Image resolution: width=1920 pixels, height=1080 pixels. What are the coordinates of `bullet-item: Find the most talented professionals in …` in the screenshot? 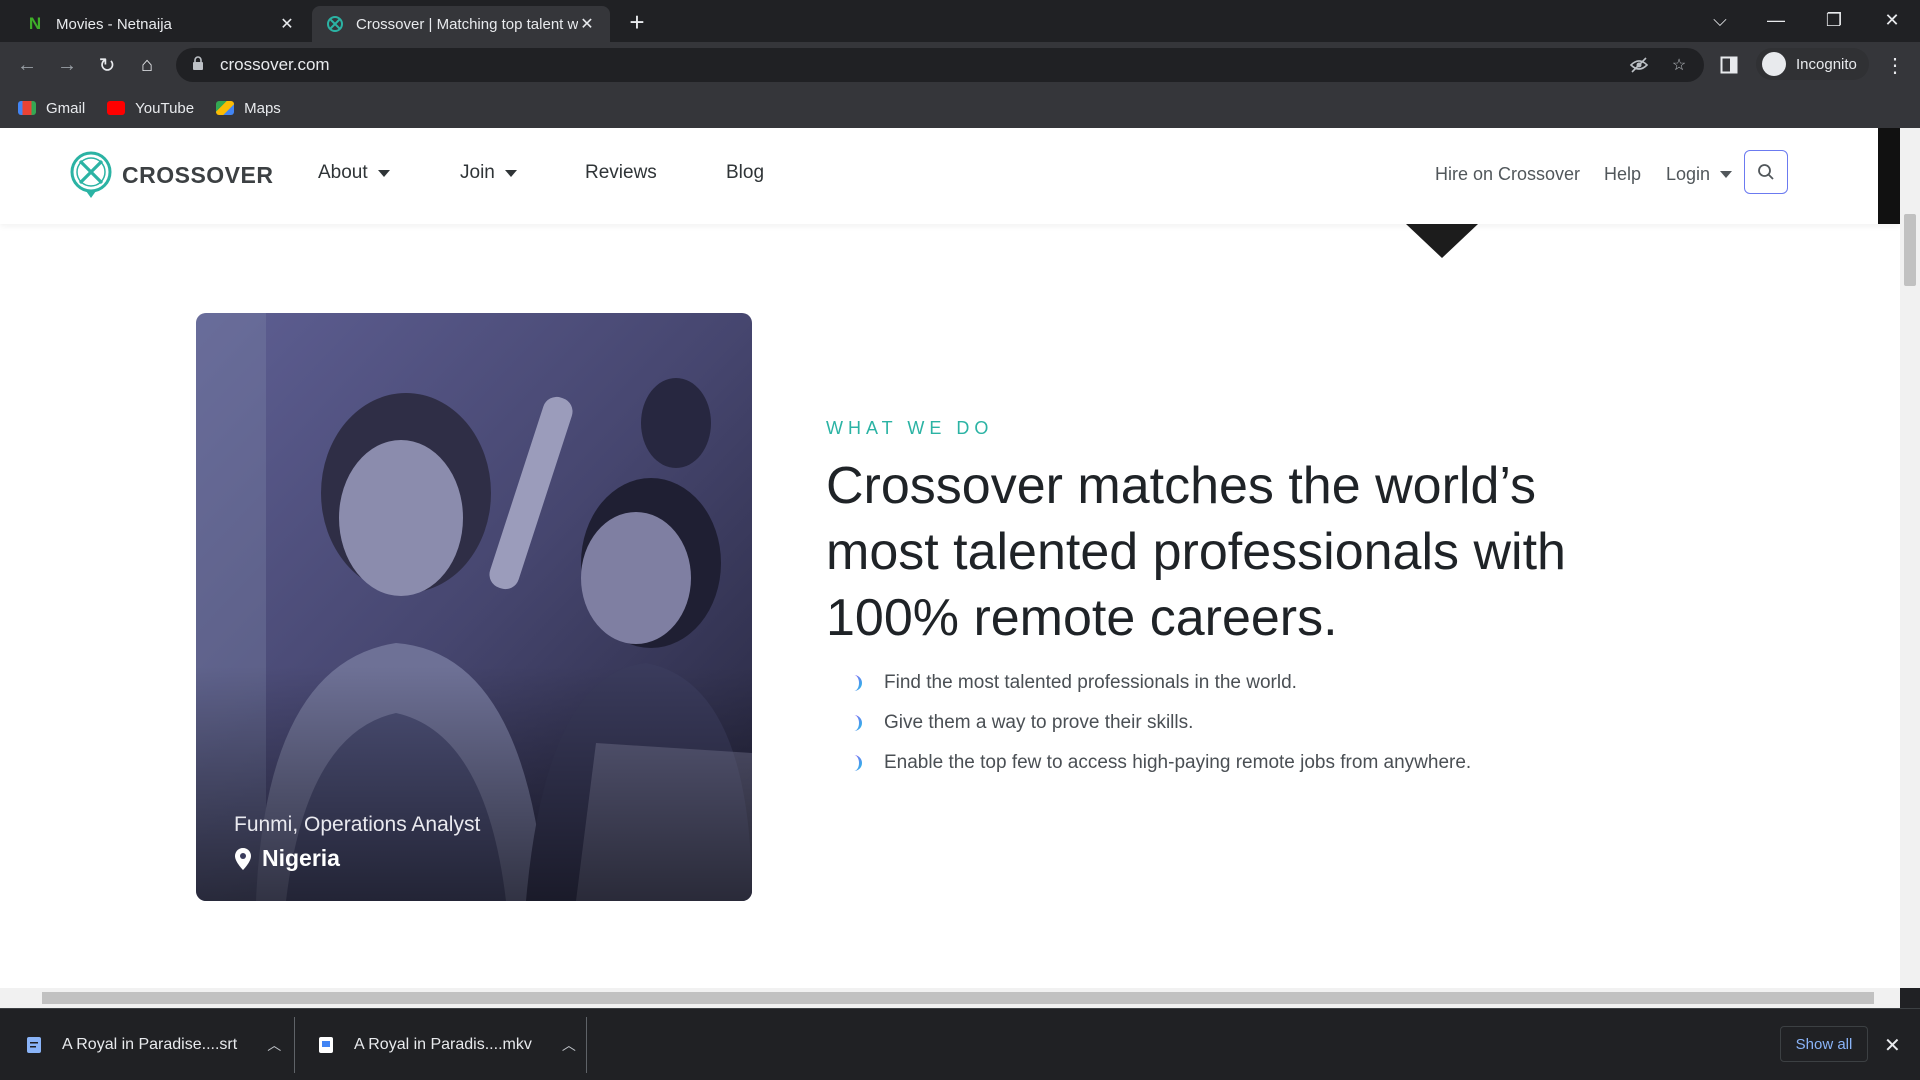 It's located at (1161, 683).